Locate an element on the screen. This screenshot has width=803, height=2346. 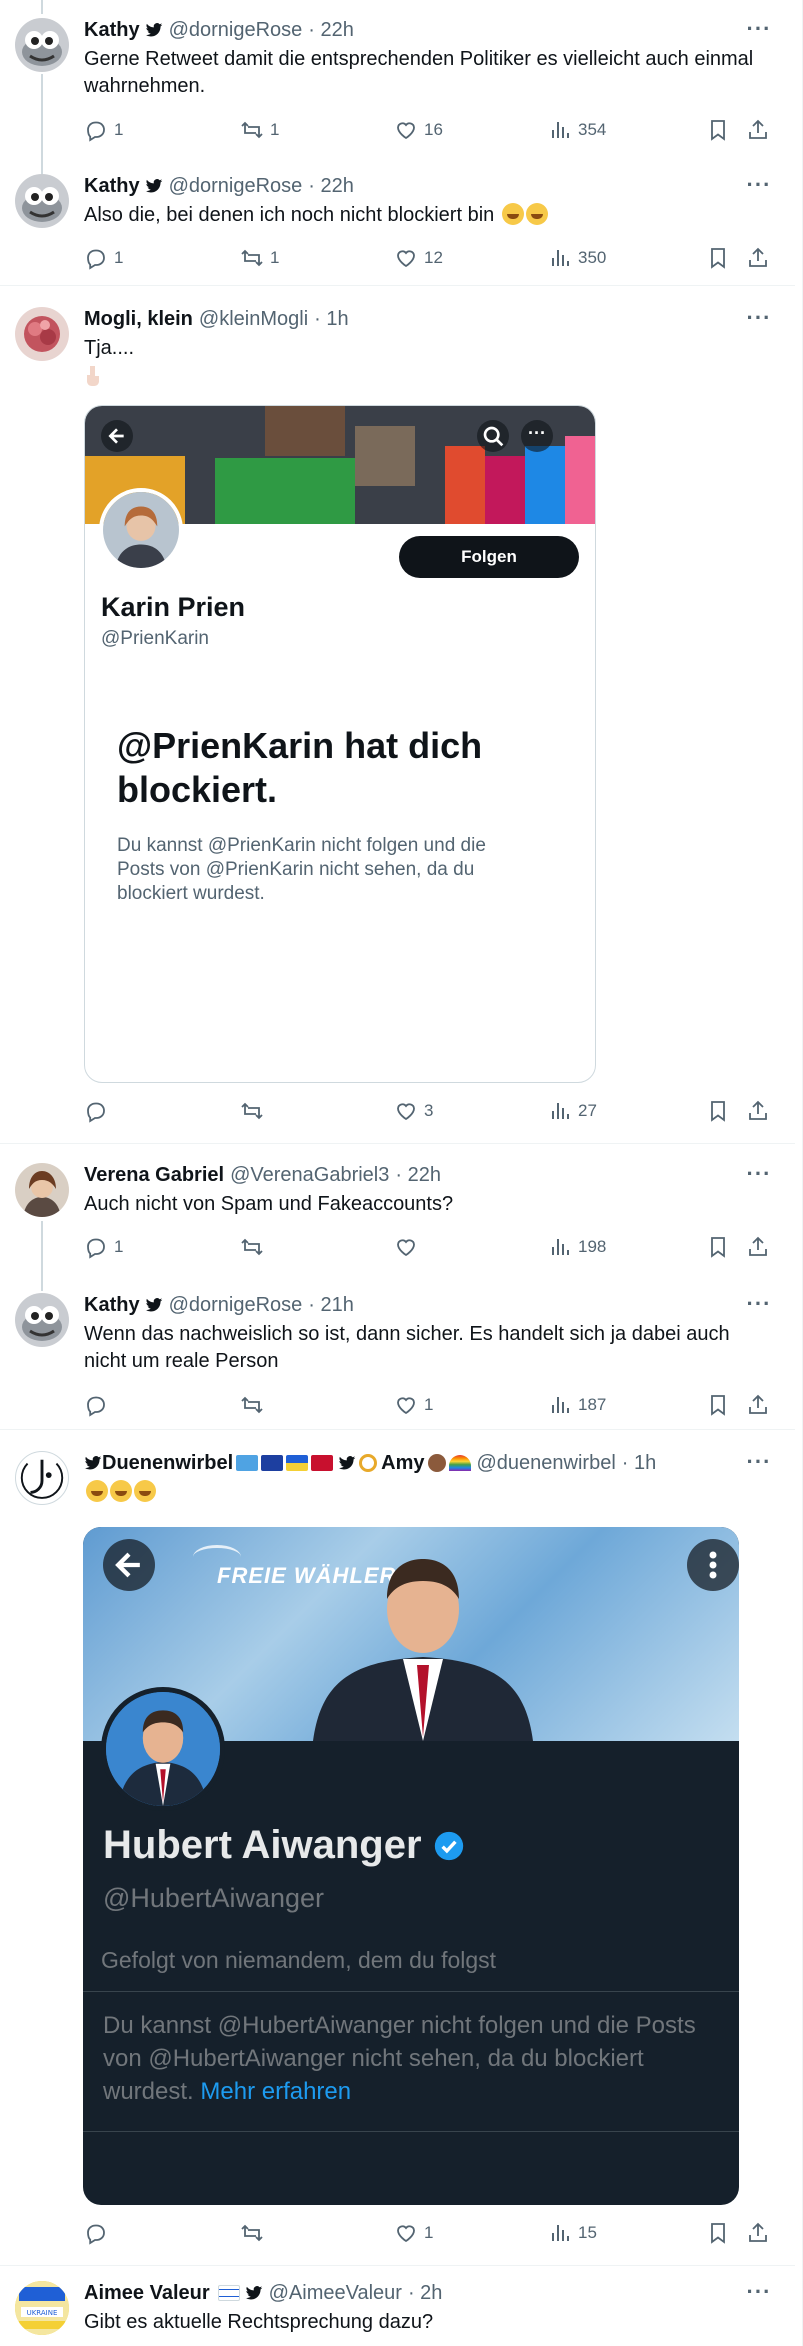
search-button is located at coordinates (493, 436).